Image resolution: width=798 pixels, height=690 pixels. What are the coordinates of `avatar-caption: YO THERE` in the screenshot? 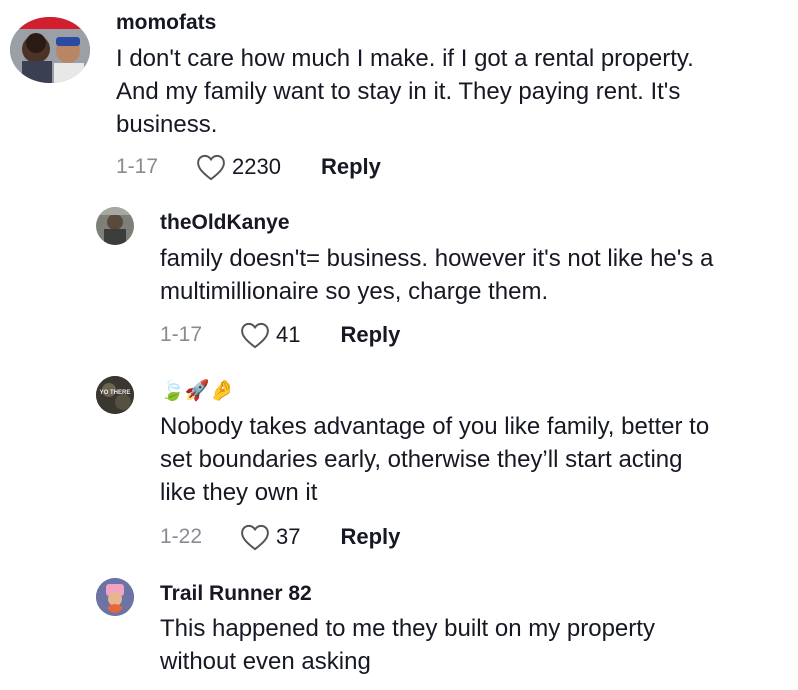 It's located at (115, 393).